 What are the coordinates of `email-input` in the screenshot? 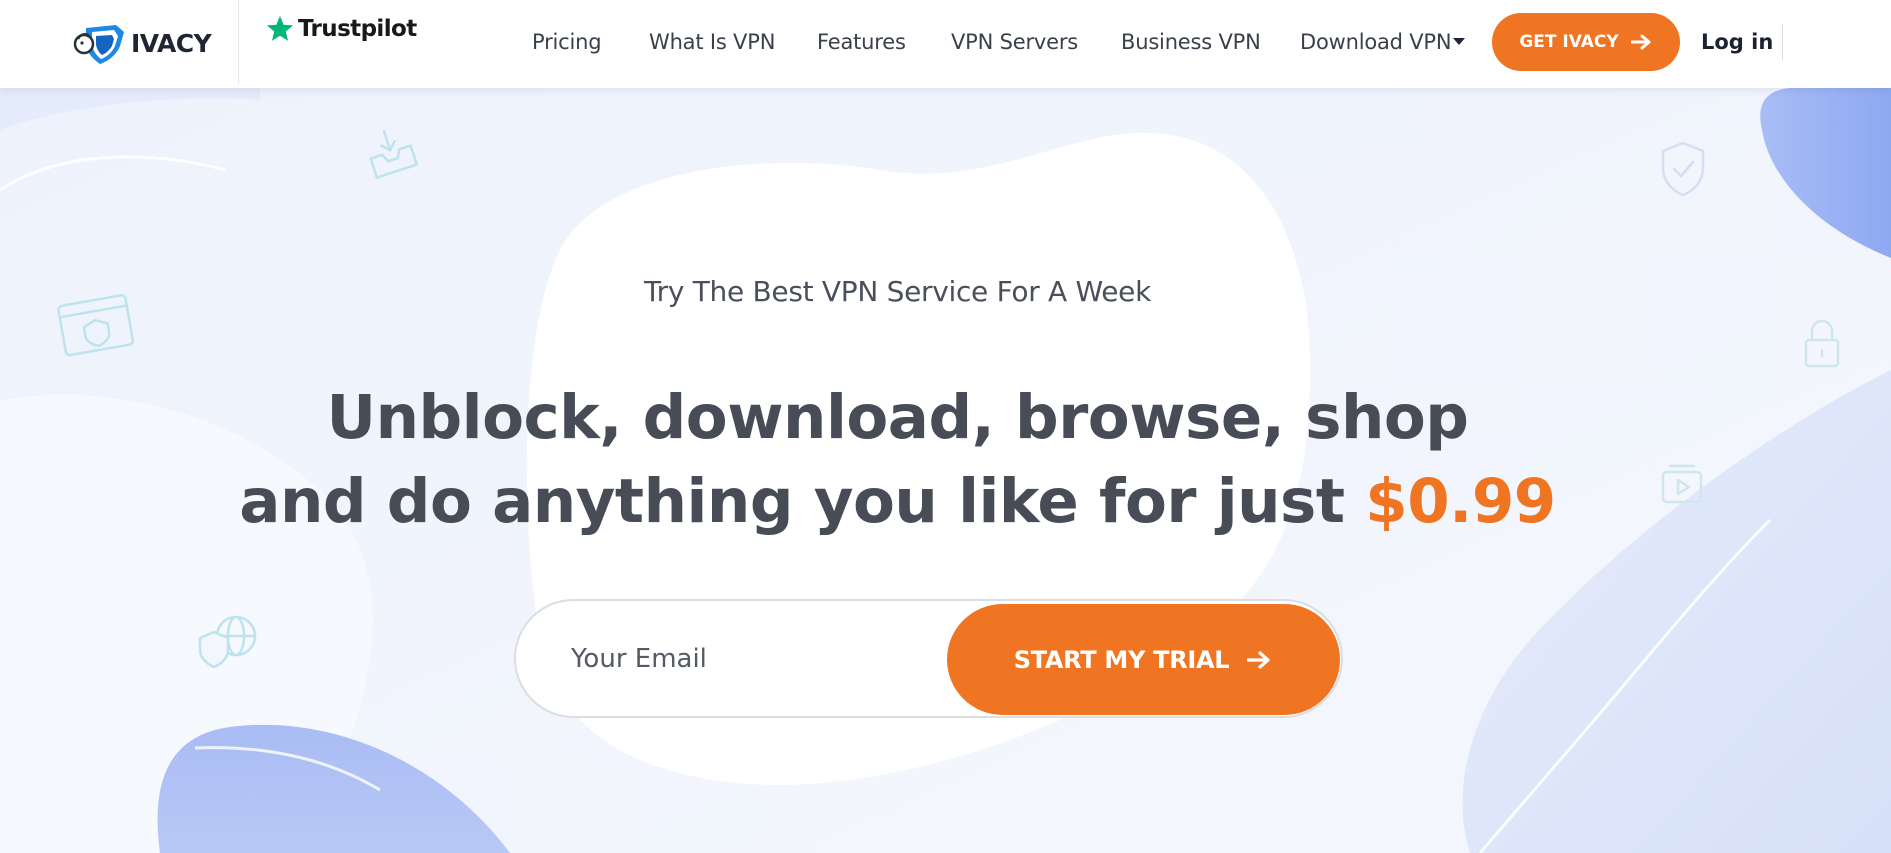 It's located at (751, 658).